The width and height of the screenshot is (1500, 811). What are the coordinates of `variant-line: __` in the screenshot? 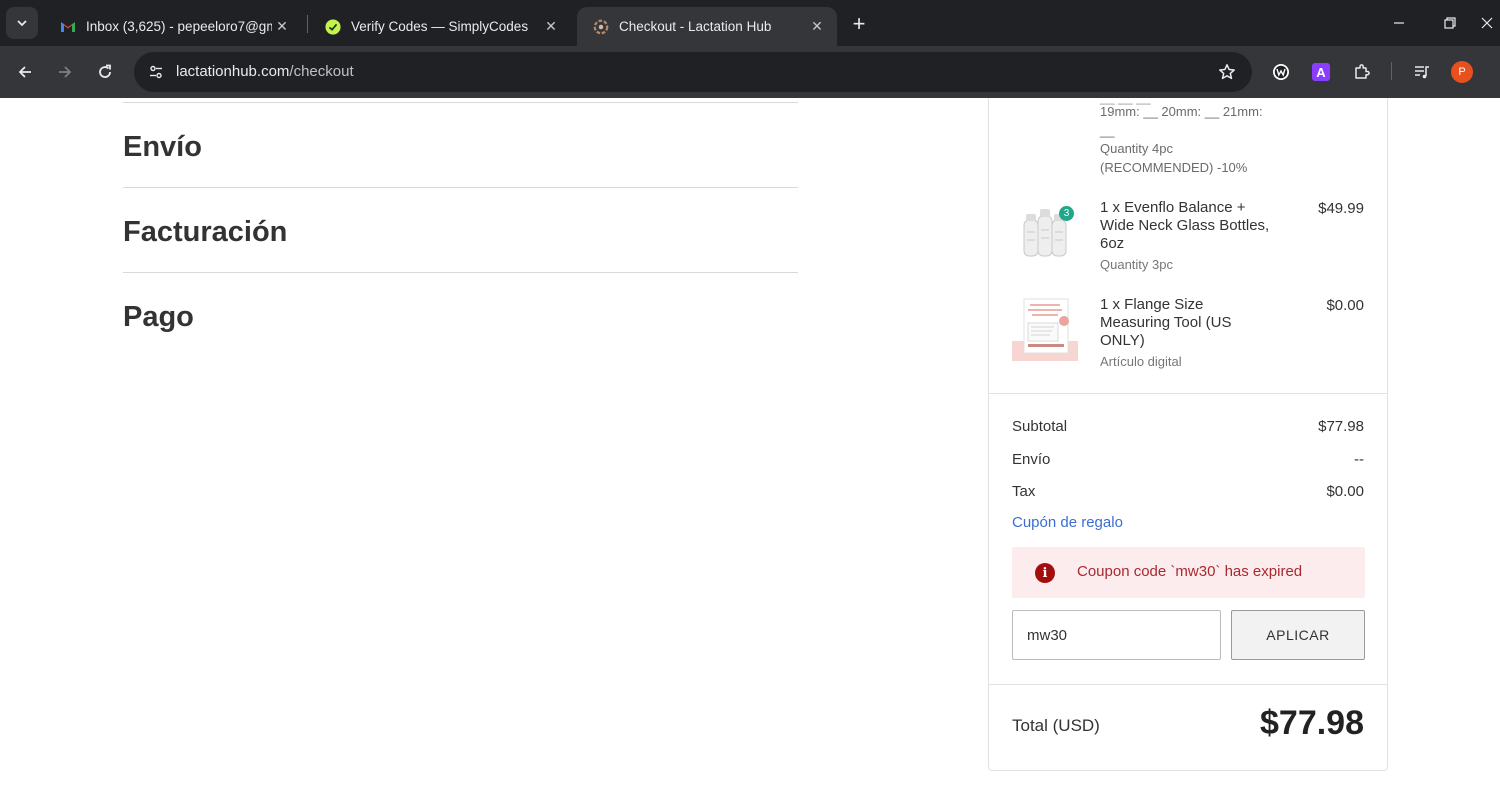 It's located at (1107, 130).